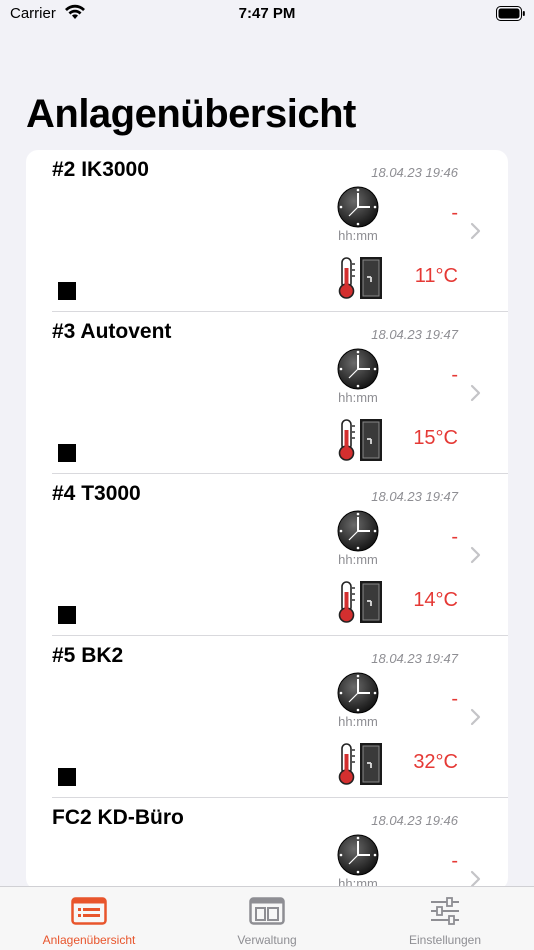  I want to click on panel-layout-icon, so click(267, 911).